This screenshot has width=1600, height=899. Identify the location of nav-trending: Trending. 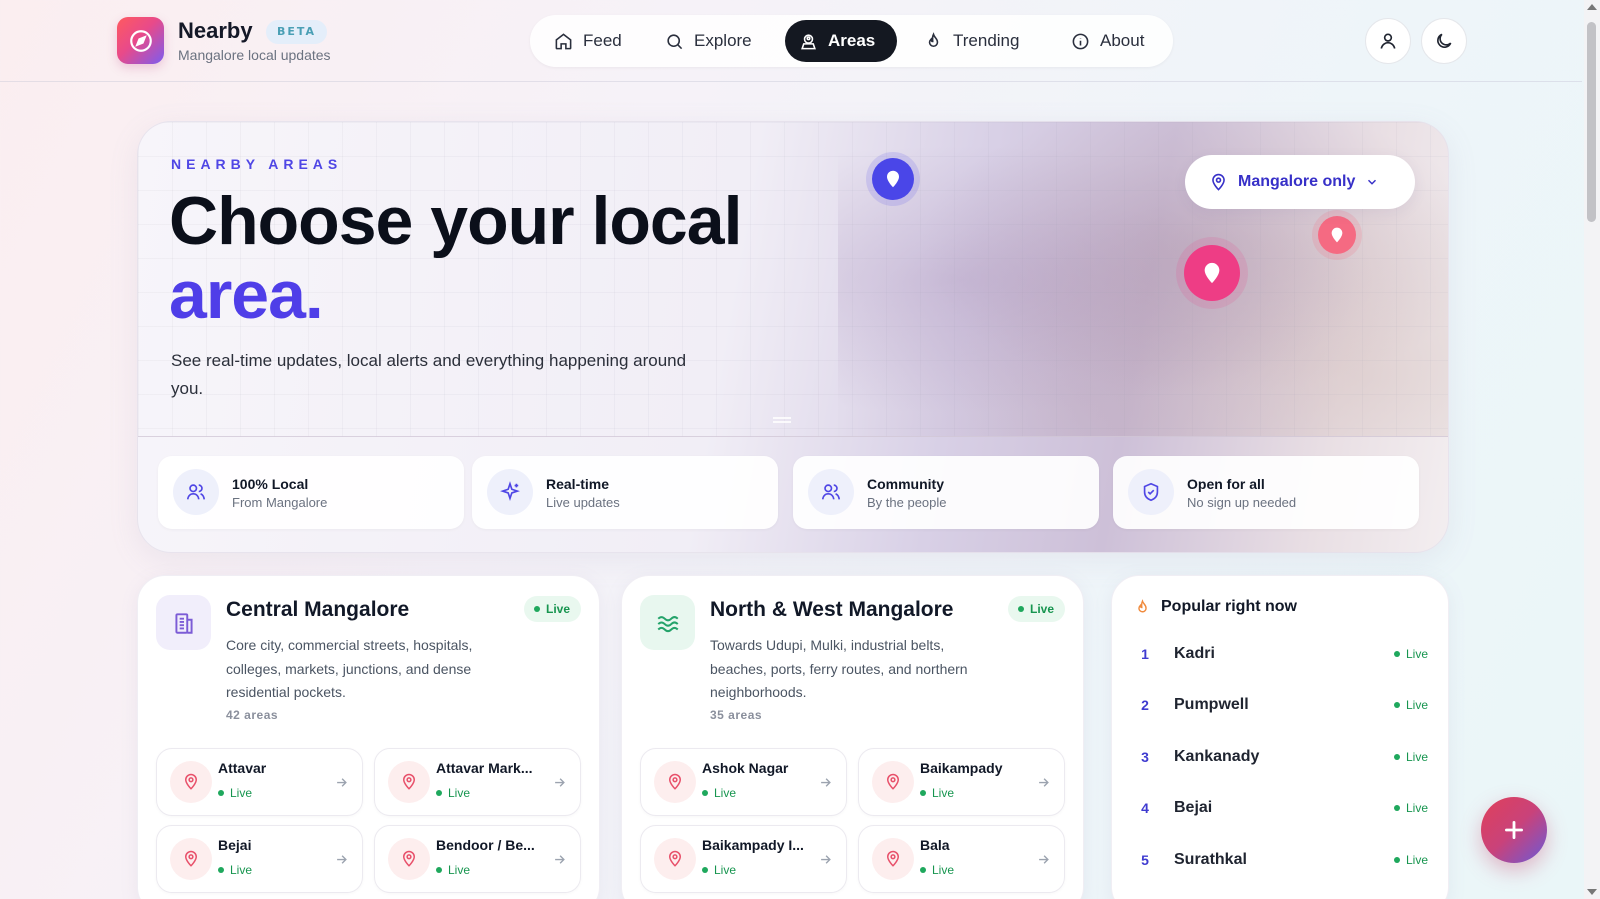
(971, 41).